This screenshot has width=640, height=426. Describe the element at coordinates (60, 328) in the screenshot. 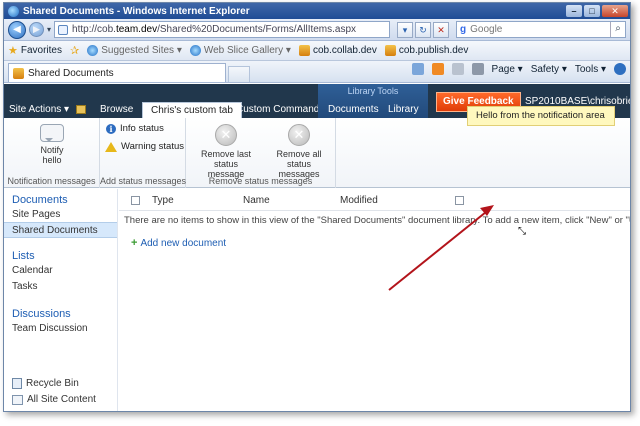

I see `nav-item-team-discussion: Team Discussion` at that location.